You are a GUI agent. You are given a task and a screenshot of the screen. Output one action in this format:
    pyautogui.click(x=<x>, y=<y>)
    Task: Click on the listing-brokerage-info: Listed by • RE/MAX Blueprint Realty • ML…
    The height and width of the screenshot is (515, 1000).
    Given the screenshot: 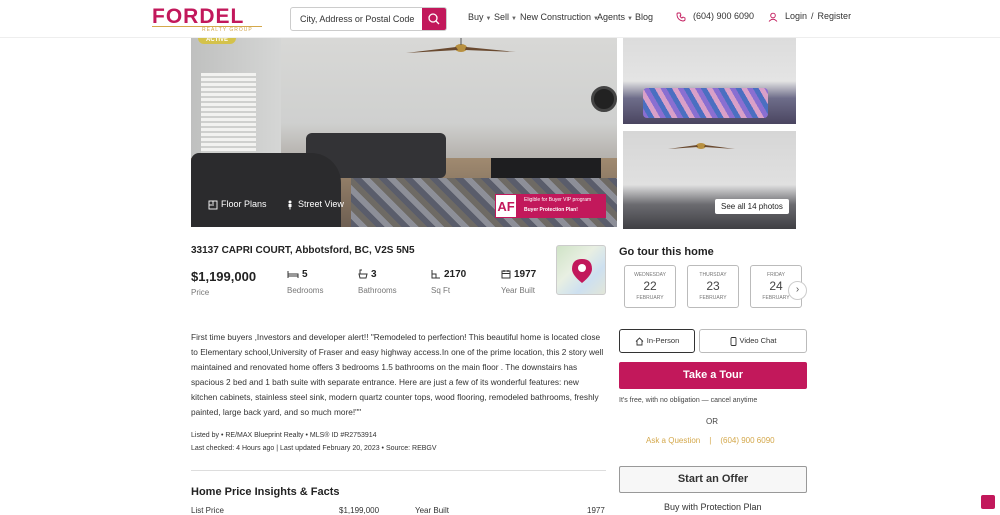 What is the action you would take?
    pyautogui.click(x=284, y=435)
    